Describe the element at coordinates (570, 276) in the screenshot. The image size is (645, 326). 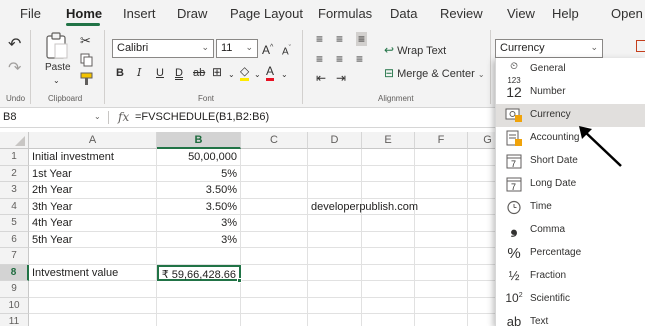
I see `format-fraction: ½ Fraction` at that location.